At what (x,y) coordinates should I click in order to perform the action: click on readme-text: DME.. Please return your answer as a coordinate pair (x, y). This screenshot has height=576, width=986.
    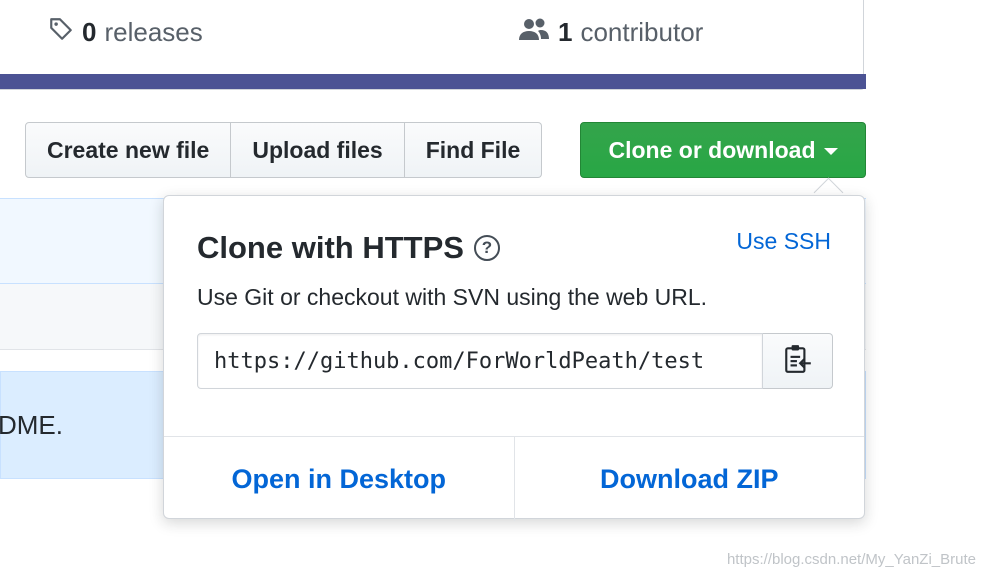
    Looking at the image, I should click on (31, 425).